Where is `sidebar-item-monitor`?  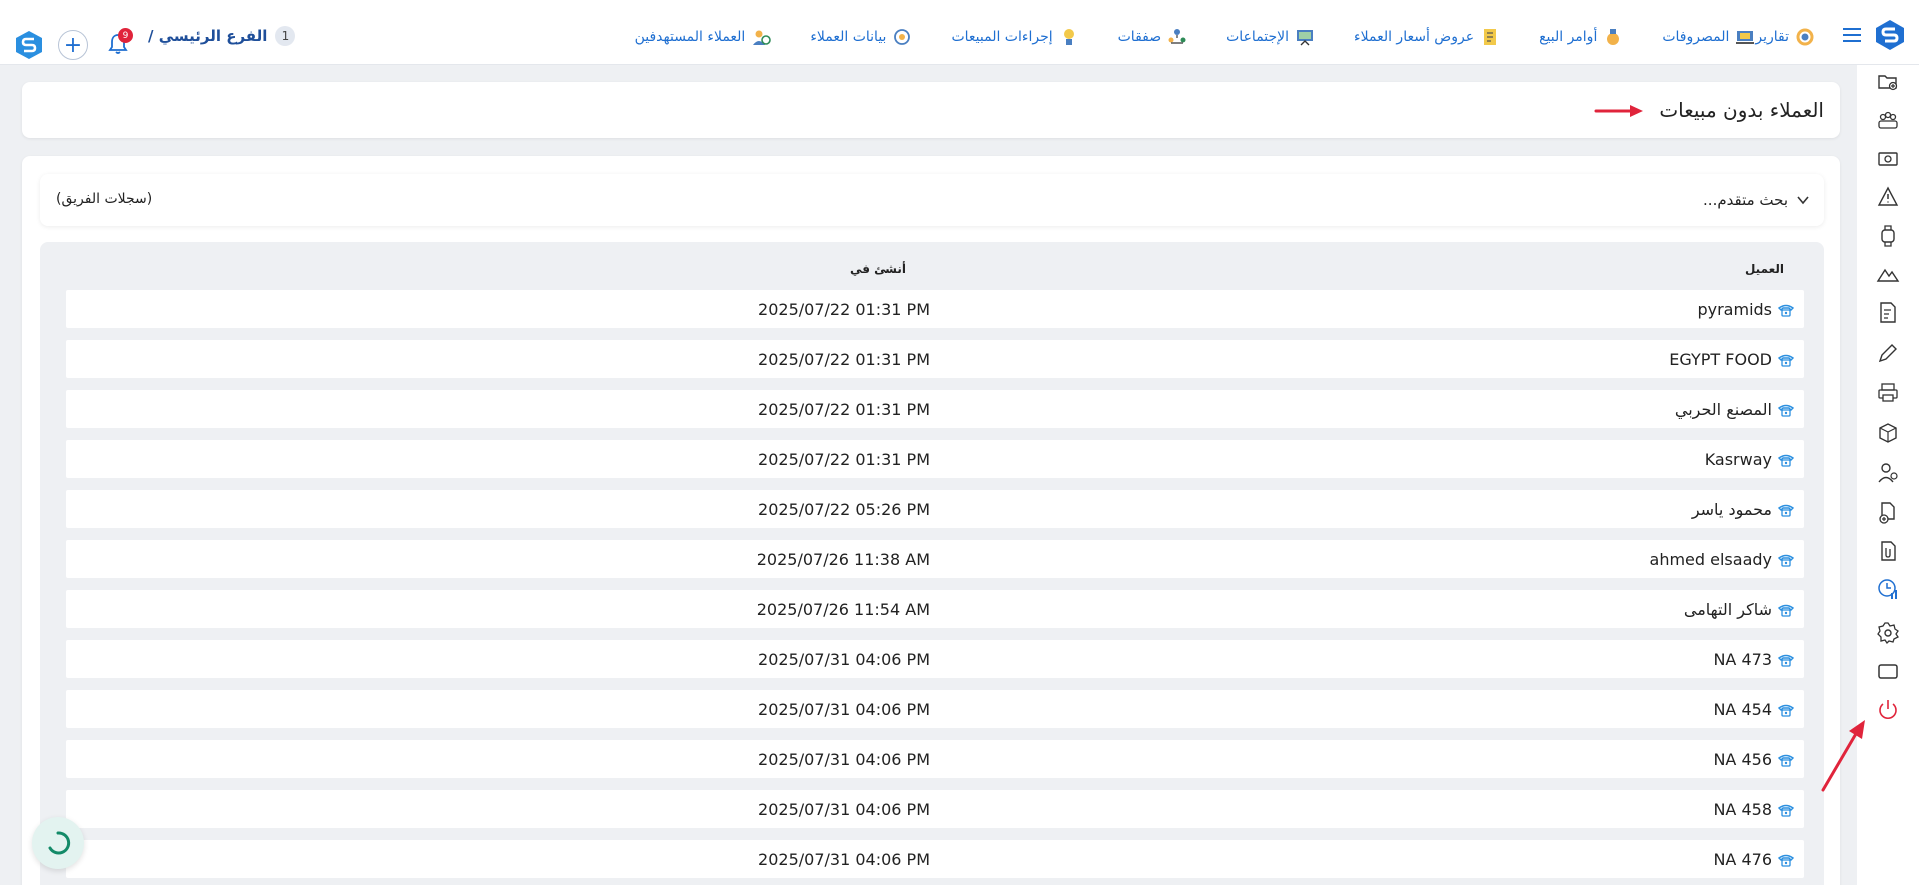
sidebar-item-monitor is located at coordinates (1888, 672).